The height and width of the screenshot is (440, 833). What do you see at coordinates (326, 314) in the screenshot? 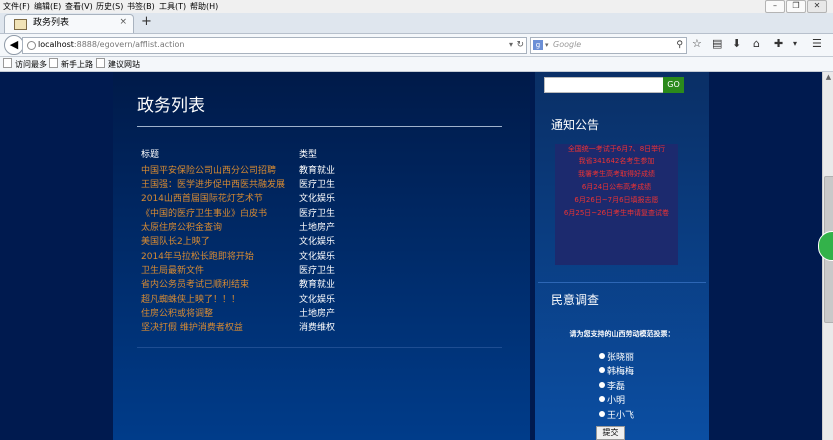
I see `table-row: 住房公积或将调整 土地房产` at bounding box center [326, 314].